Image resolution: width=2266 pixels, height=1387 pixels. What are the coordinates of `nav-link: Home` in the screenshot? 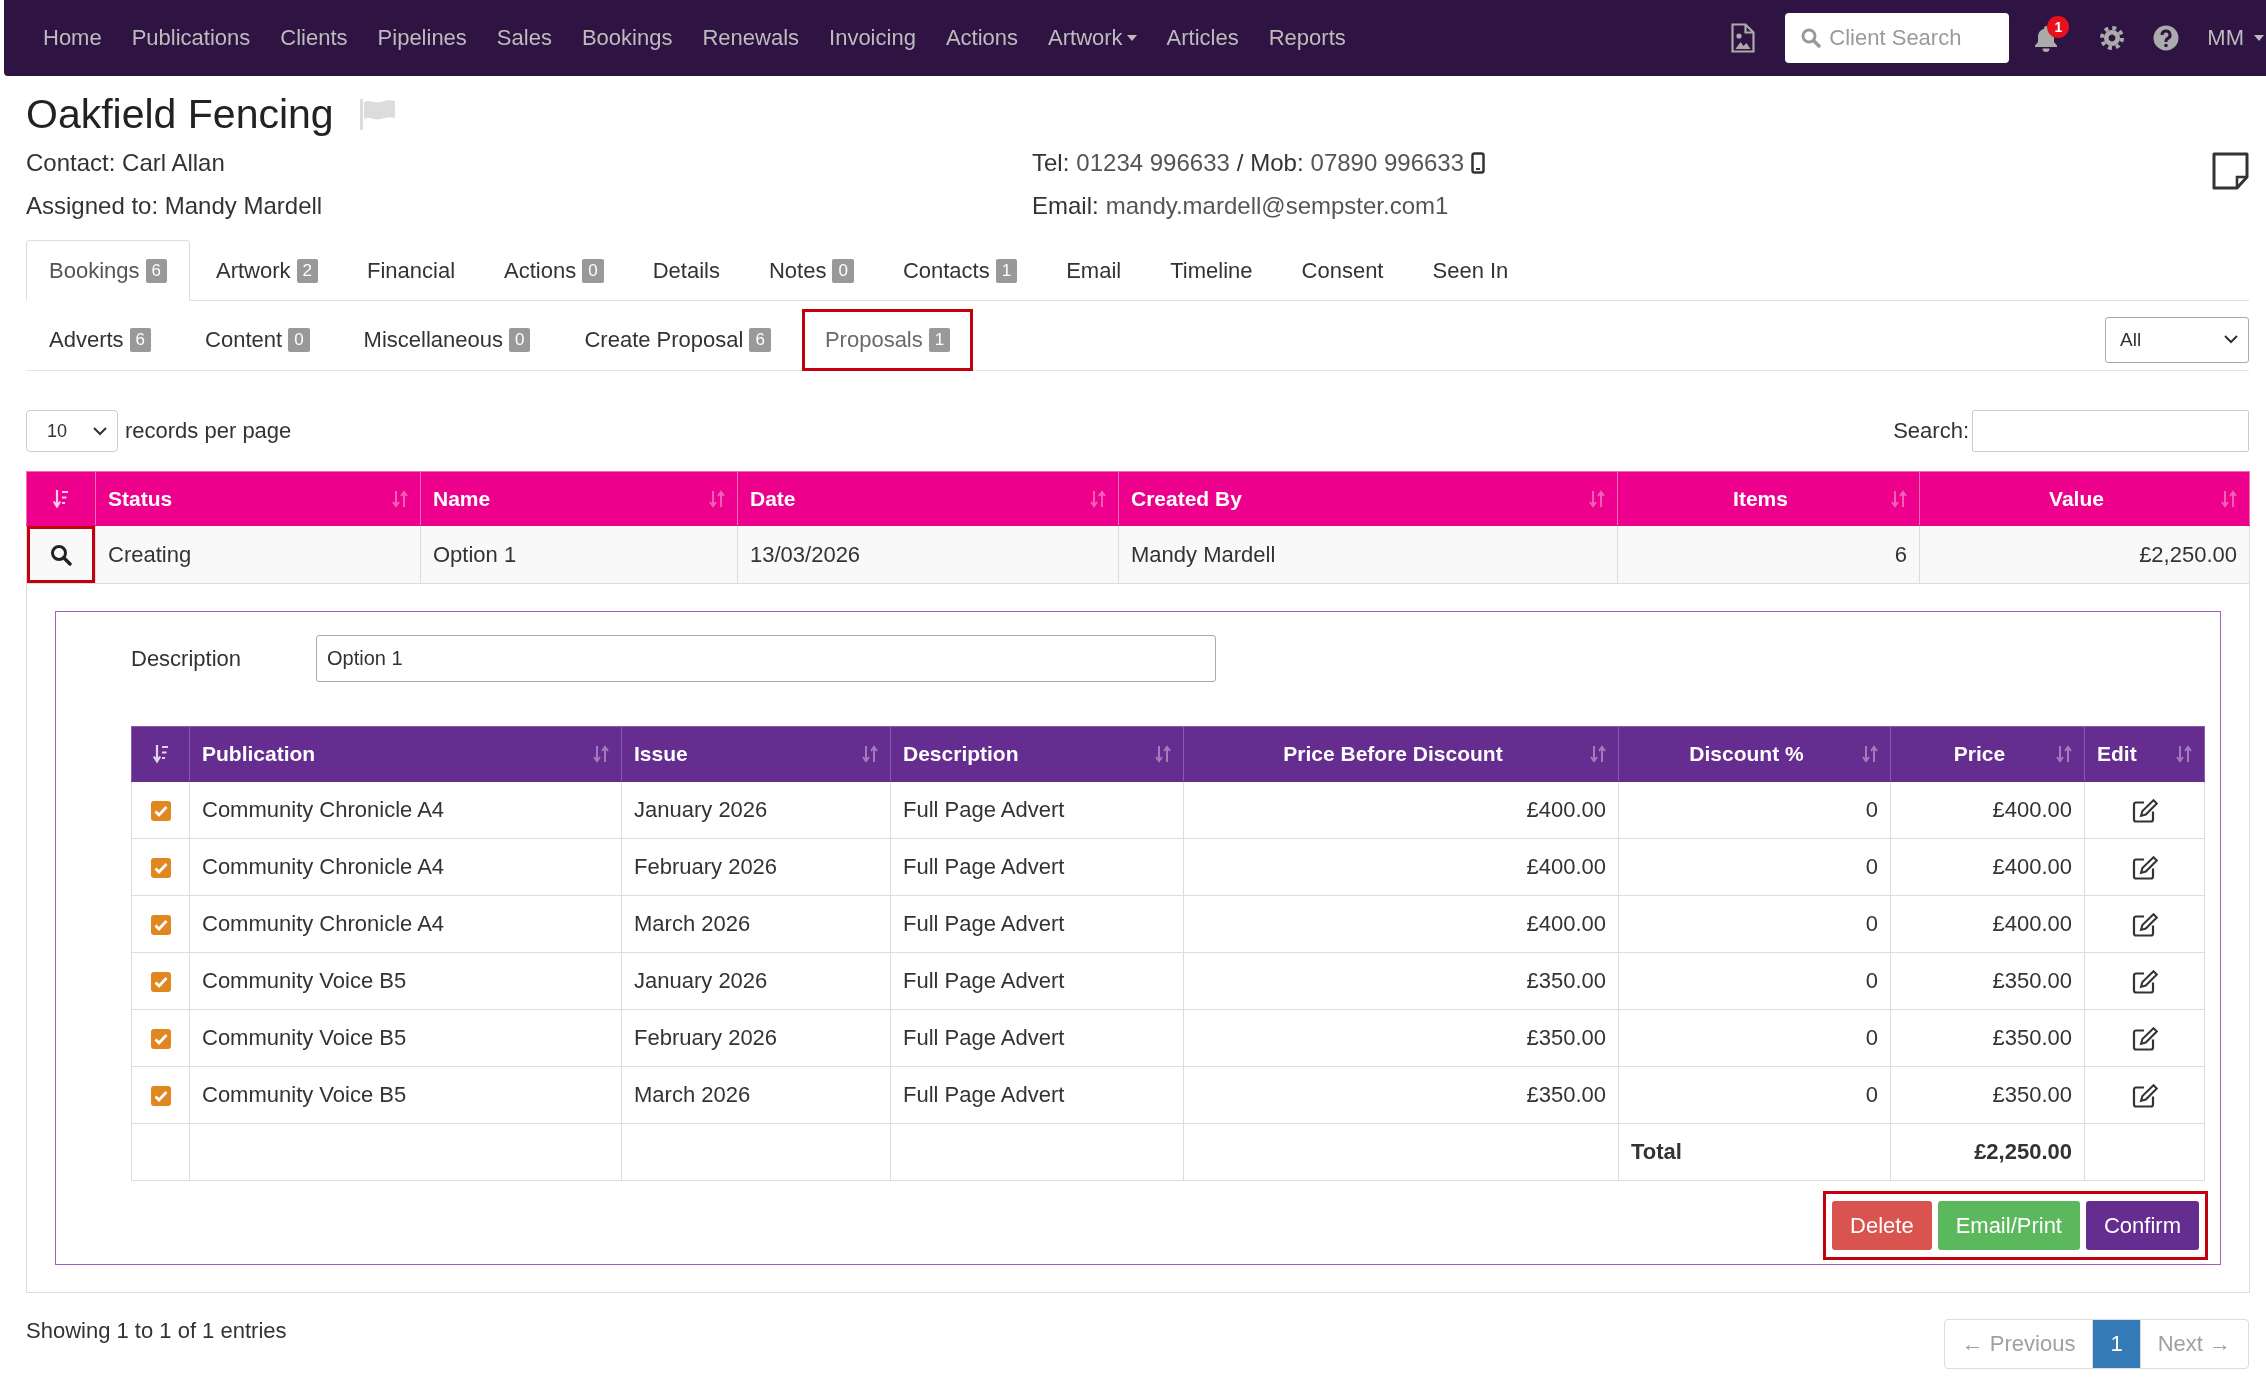 It's located at (72, 38).